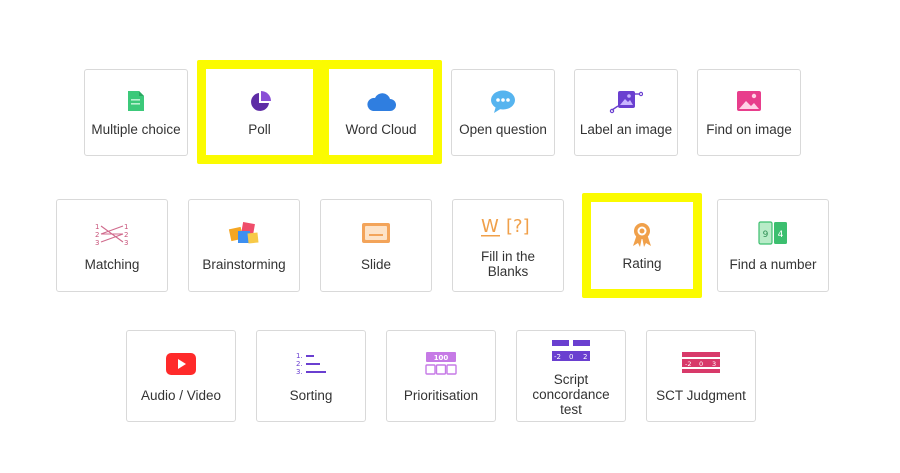 The height and width of the screenshot is (473, 900). What do you see at coordinates (381, 129) in the screenshot?
I see `tile-label: Word Cloud` at bounding box center [381, 129].